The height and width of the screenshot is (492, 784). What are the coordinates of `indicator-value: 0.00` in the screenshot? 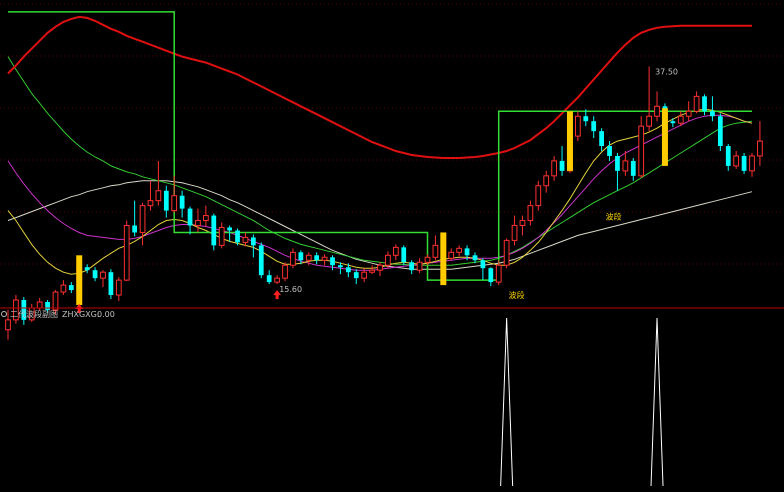 It's located at (106, 314).